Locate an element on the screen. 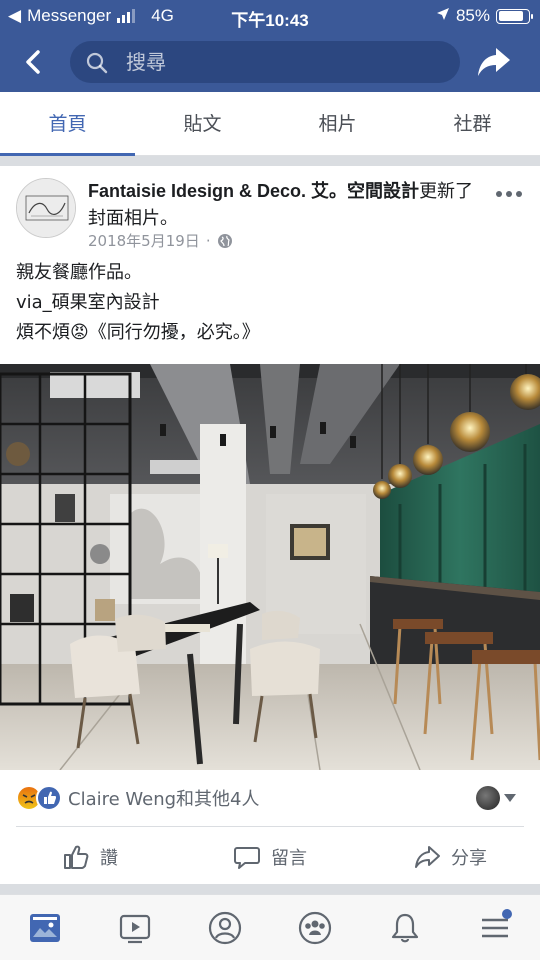 The height and width of the screenshot is (960, 540). battery-percent: 85% is located at coordinates (472, 15).